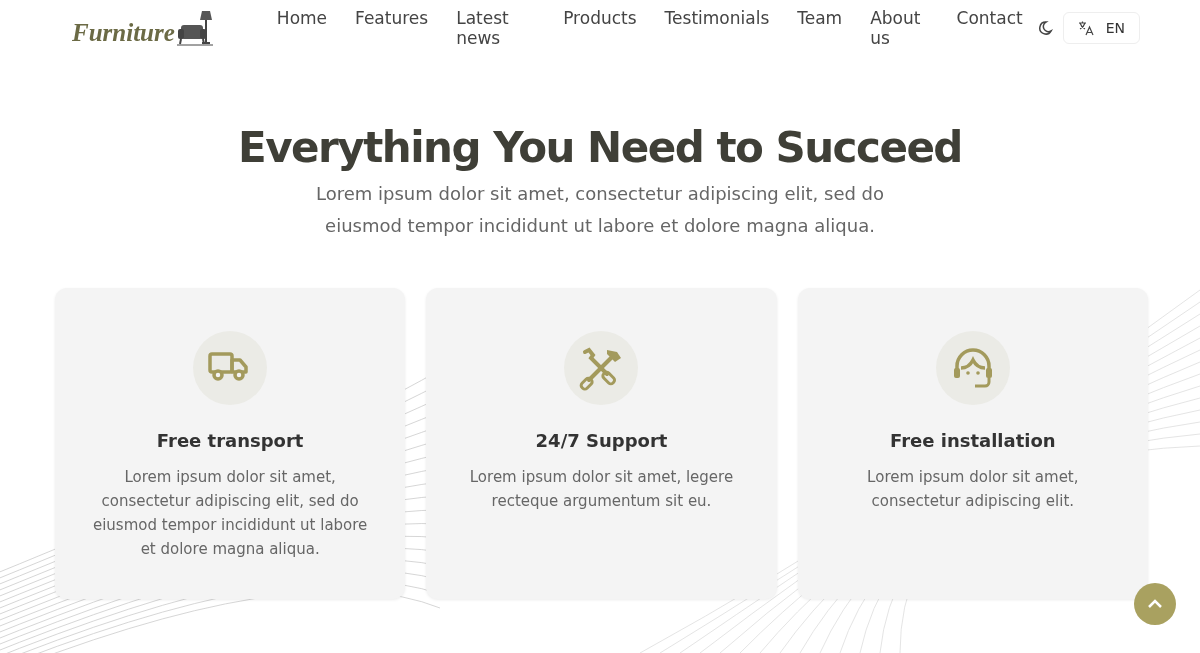 This screenshot has height=653, width=1200. Describe the element at coordinates (600, 27) in the screenshot. I see `nav-link: Products` at that location.